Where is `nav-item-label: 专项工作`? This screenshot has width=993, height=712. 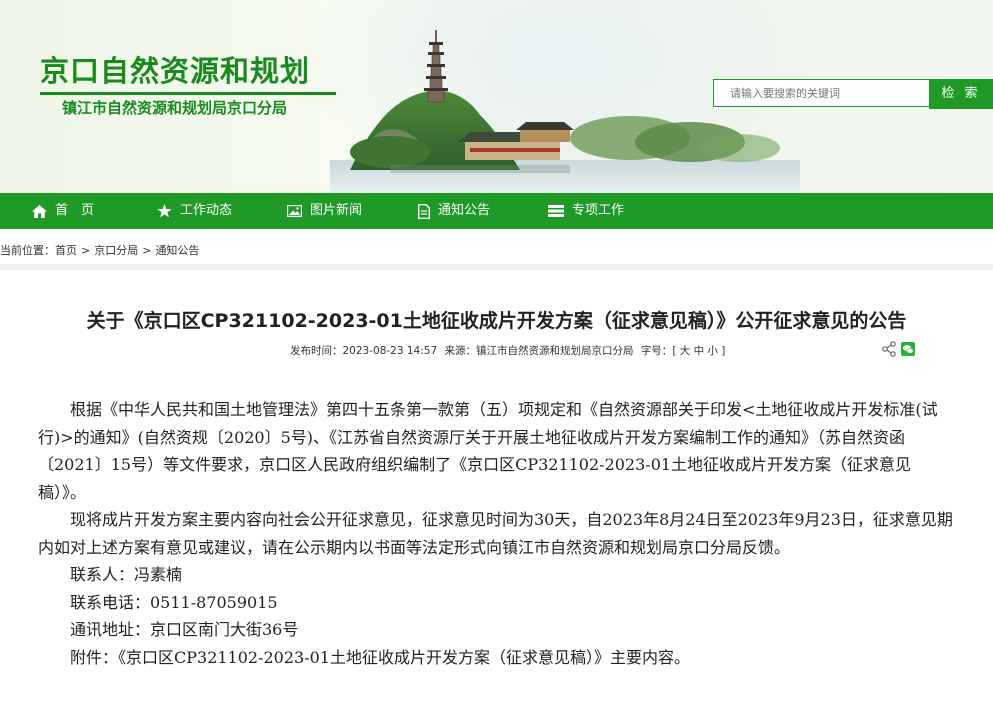
nav-item-label: 专项工作 is located at coordinates (598, 210).